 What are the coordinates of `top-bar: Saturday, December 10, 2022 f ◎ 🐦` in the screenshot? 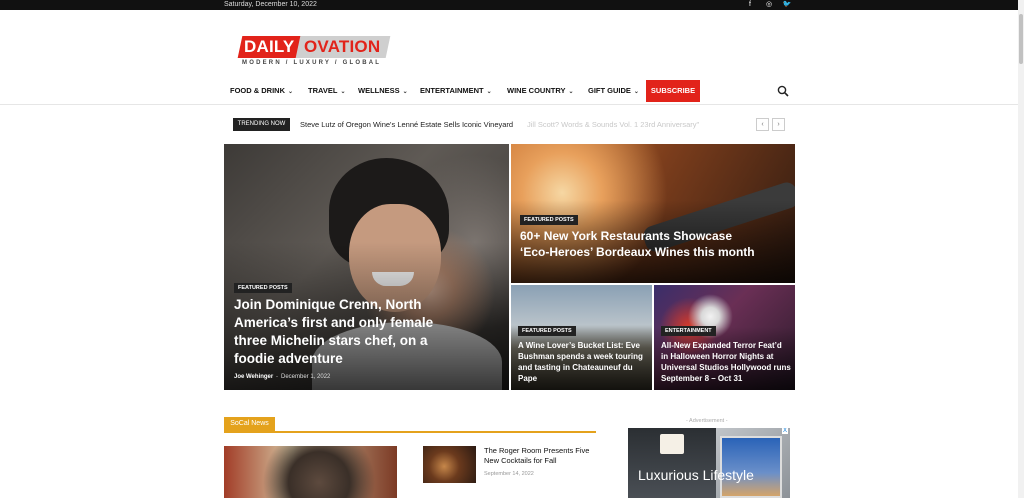 It's located at (509, 5).